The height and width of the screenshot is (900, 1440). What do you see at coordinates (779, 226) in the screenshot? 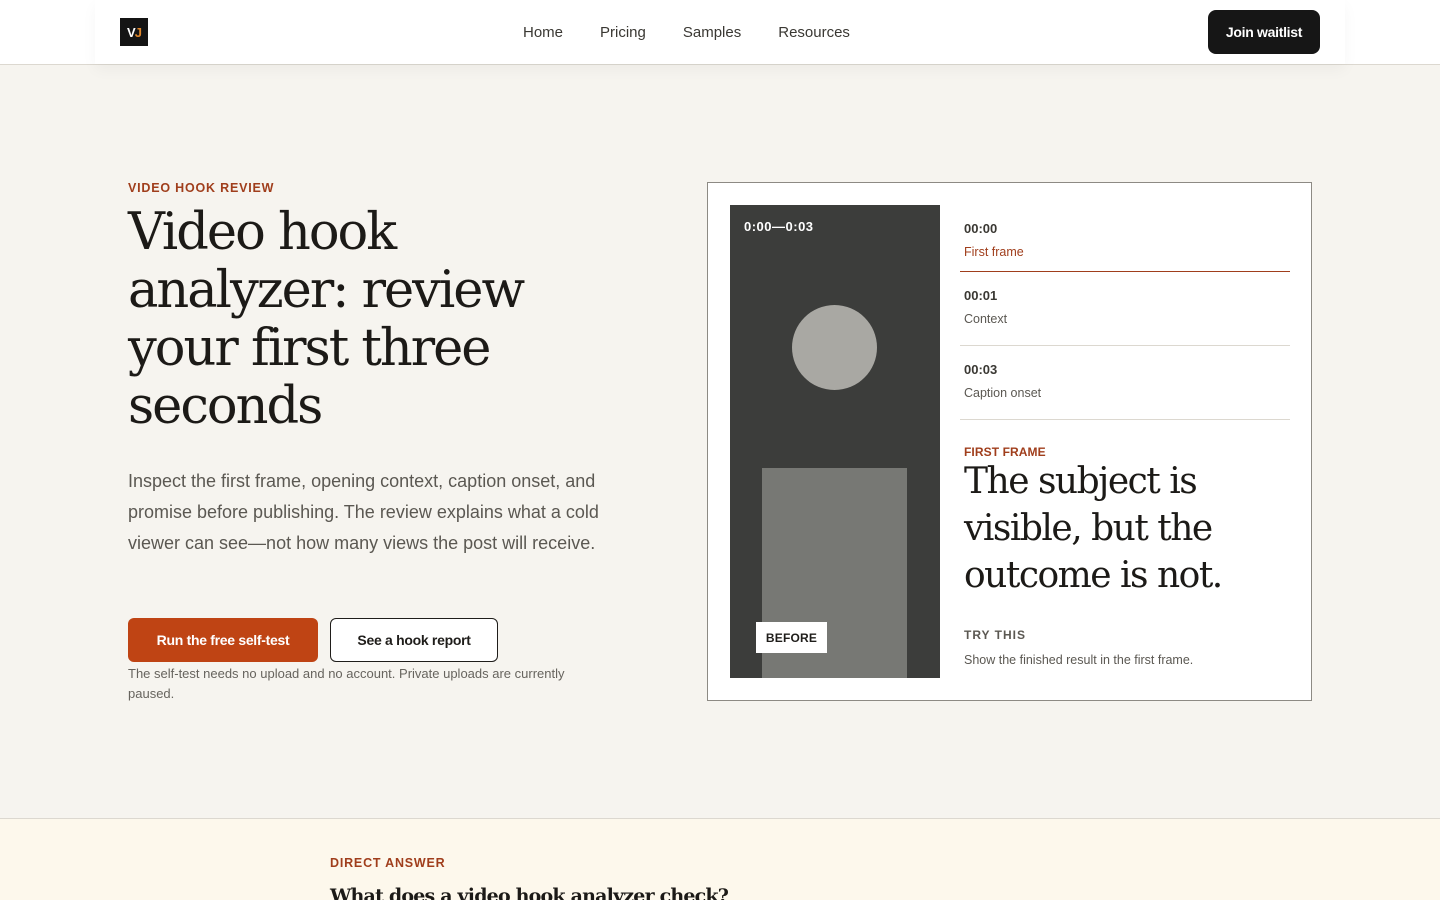
I see `video-time-range: 0:00—0:03` at bounding box center [779, 226].